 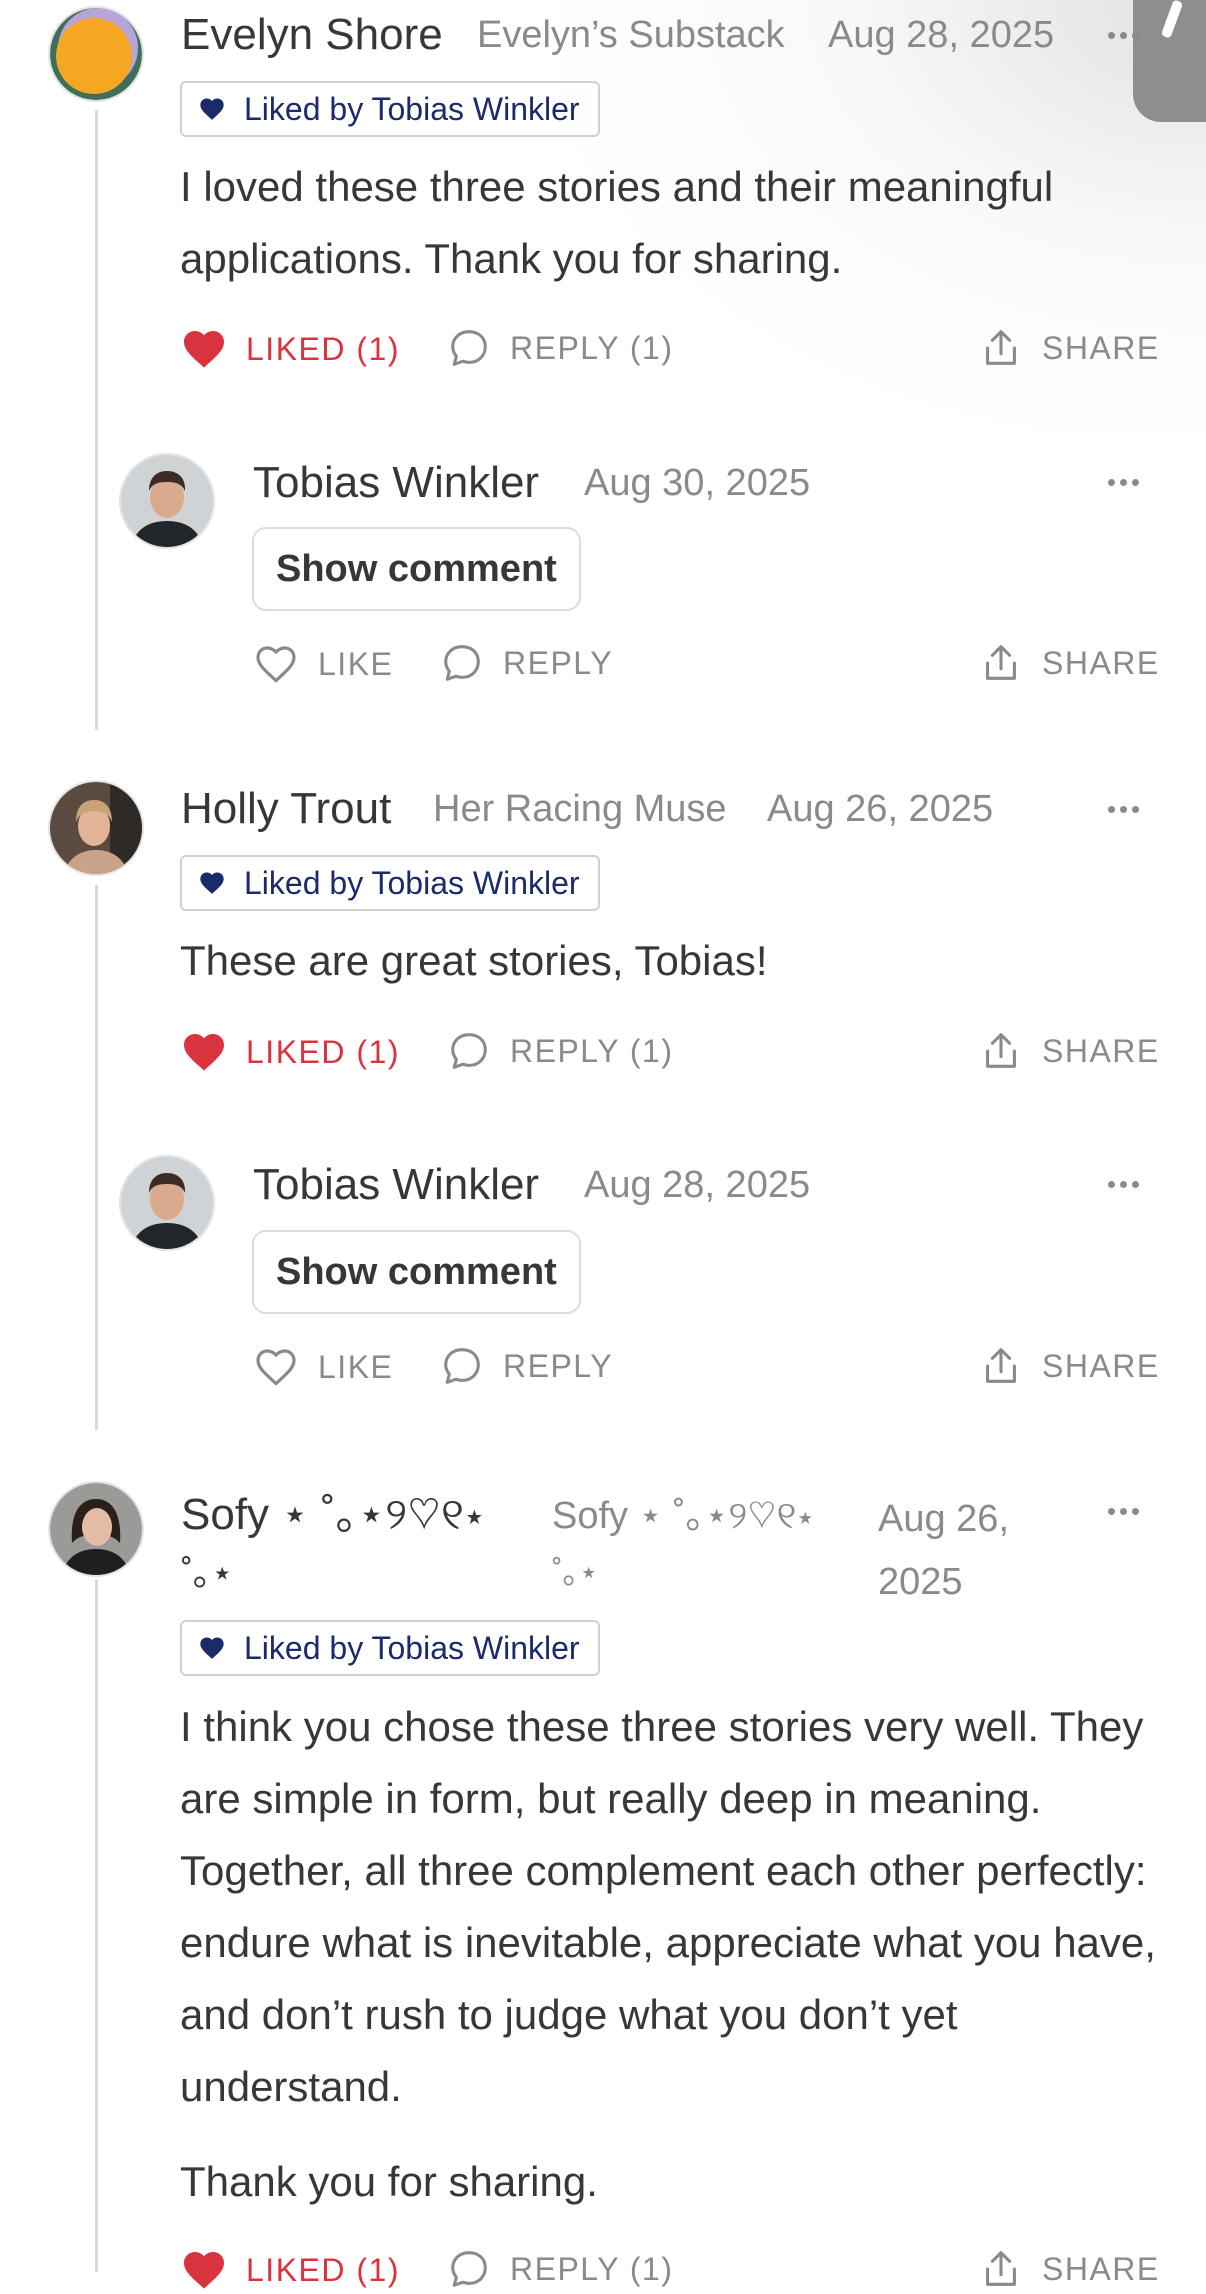 I want to click on comment-body: Thank you for sharing., so click(x=389, y=2181).